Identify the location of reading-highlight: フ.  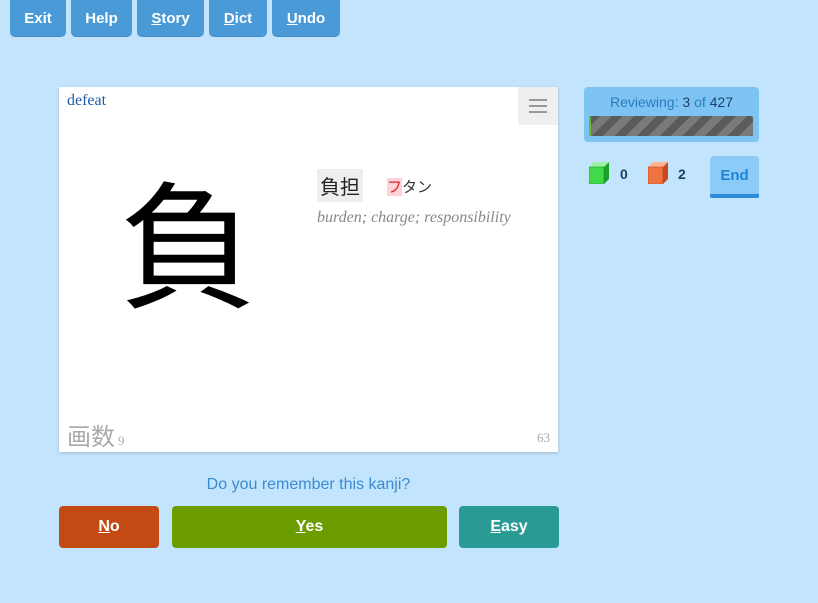
(395, 187).